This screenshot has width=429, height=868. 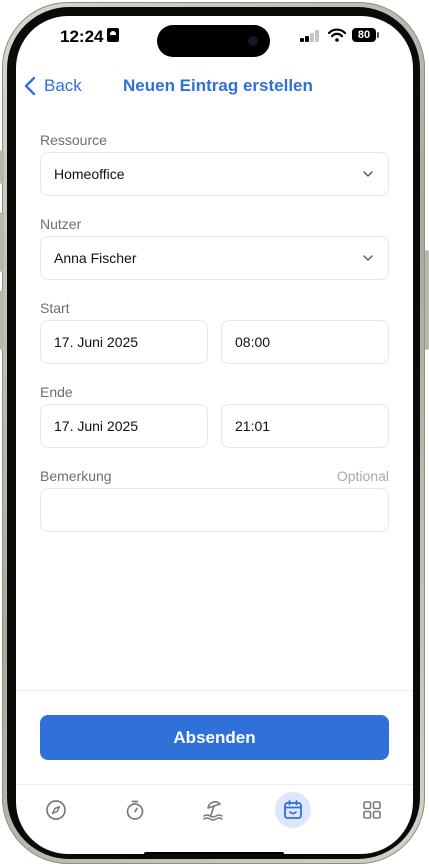 I want to click on page-title: Neuen Eintrag erstellen, so click(x=218, y=85).